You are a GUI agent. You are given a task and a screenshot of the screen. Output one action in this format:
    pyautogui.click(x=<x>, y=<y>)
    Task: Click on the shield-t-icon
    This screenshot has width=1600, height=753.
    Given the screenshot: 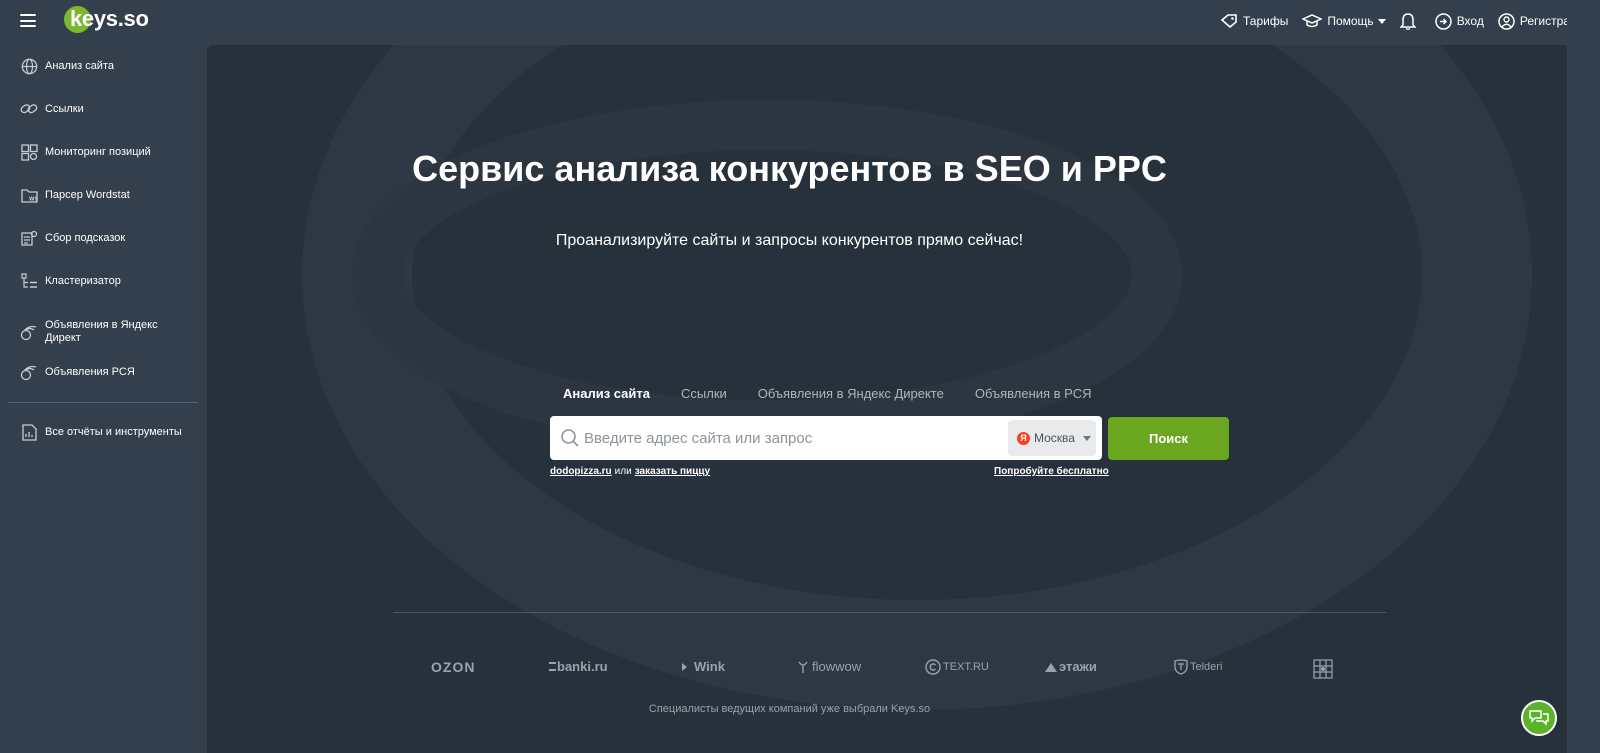 What is the action you would take?
    pyautogui.click(x=1181, y=667)
    